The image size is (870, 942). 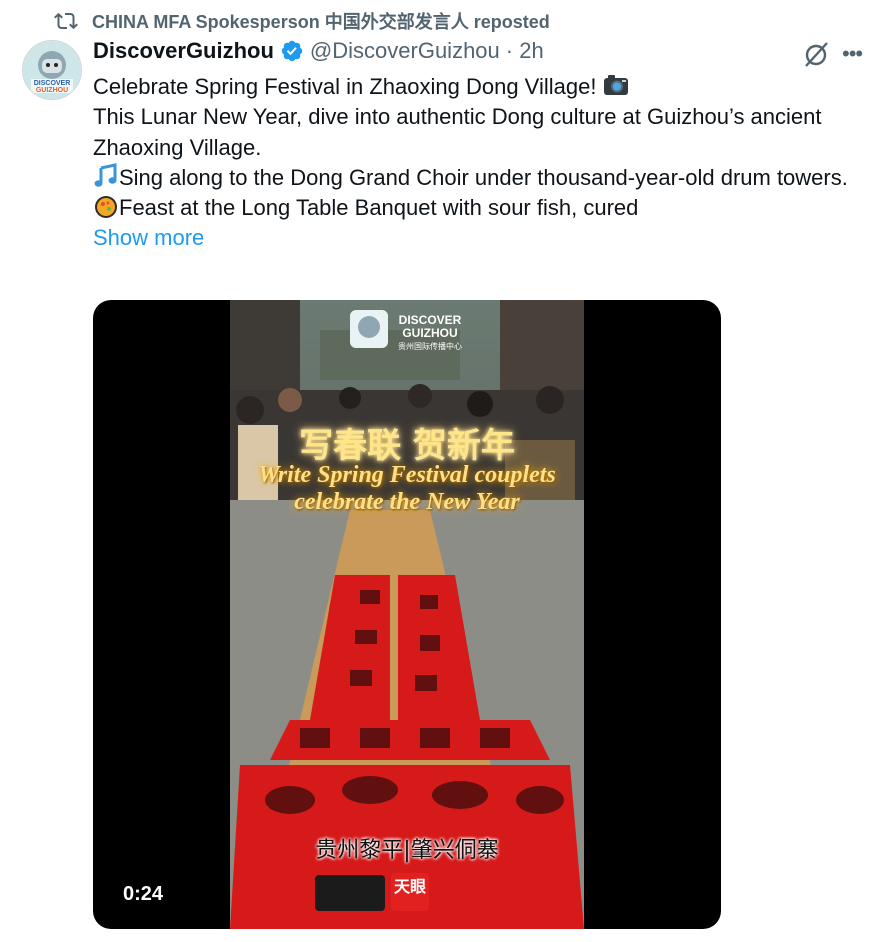 What do you see at coordinates (52, 90) in the screenshot?
I see `avatar-text-line-2: GUIZHOU` at bounding box center [52, 90].